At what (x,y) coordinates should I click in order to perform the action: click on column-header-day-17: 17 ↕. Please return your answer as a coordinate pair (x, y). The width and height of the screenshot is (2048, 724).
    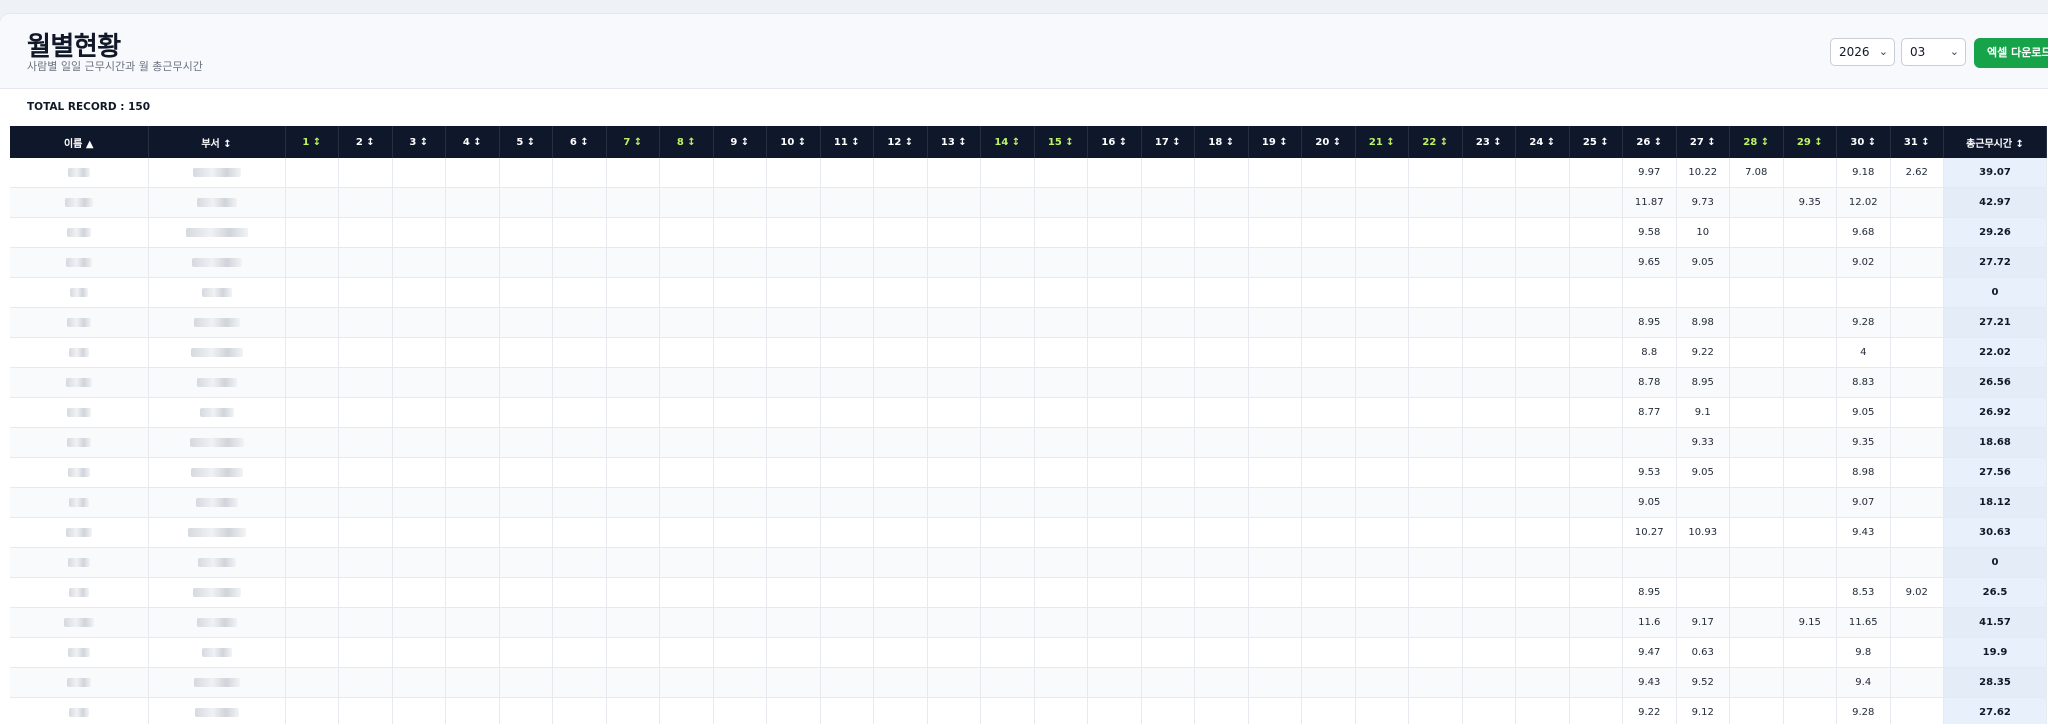
    Looking at the image, I should click on (1168, 142).